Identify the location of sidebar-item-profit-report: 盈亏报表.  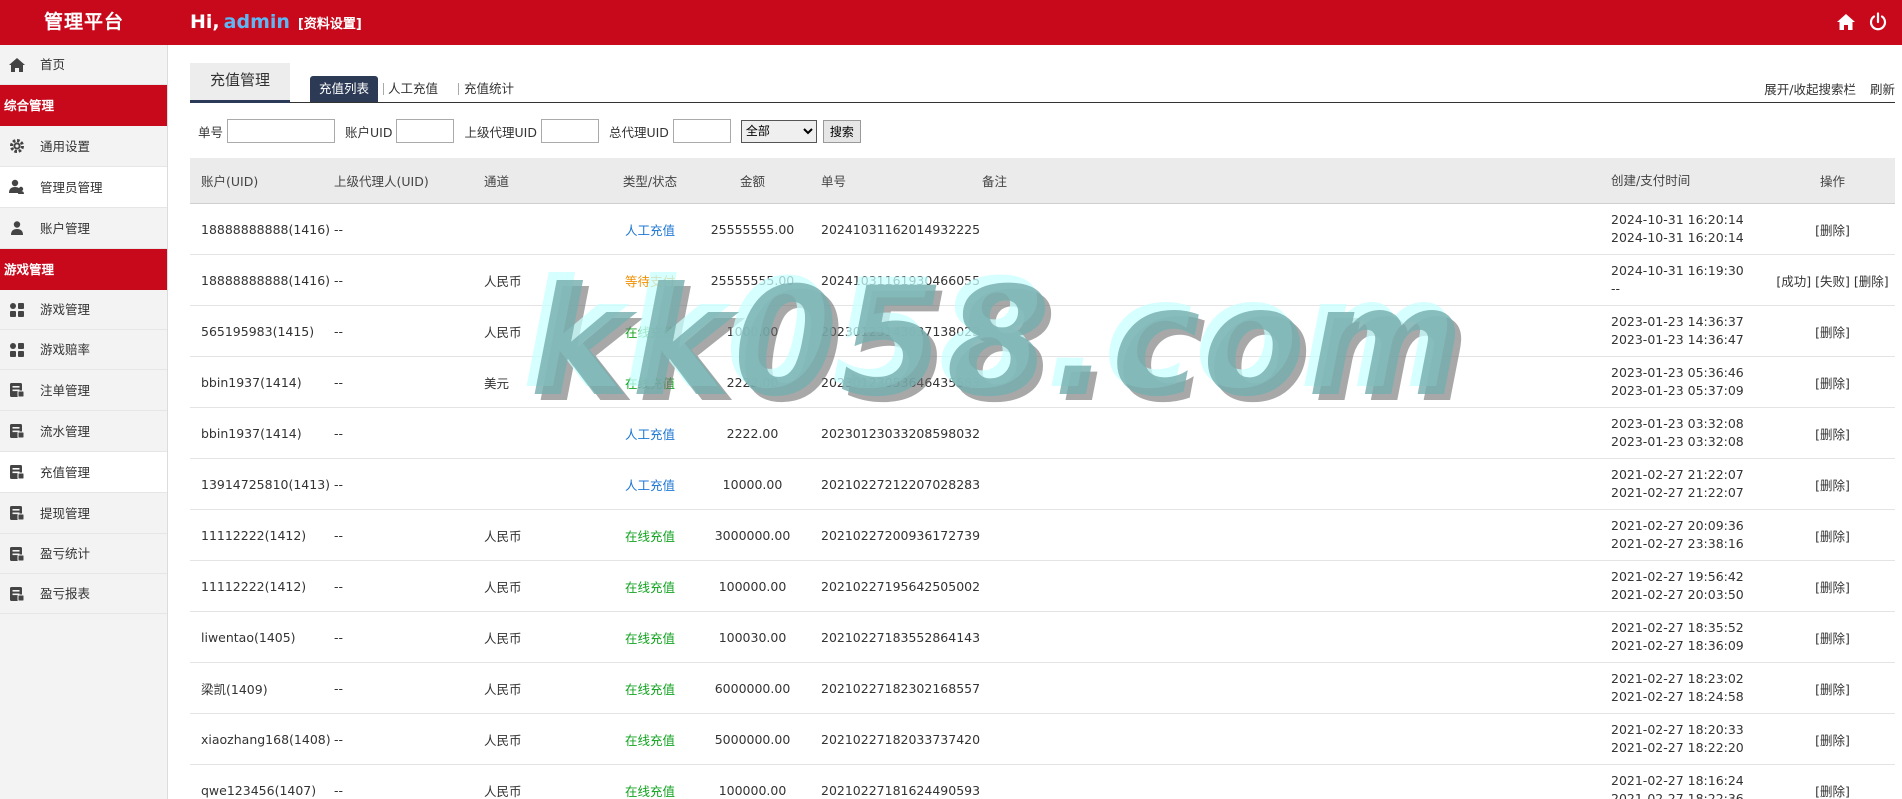
(83, 594).